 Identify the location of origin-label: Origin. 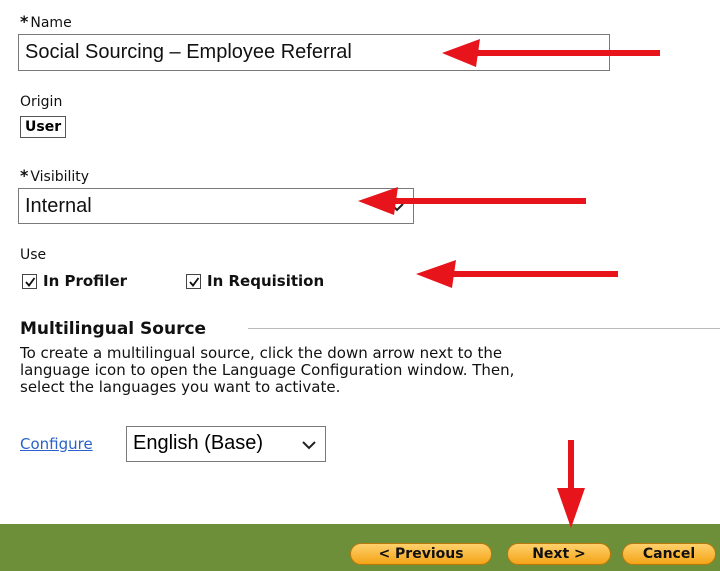
(41, 102).